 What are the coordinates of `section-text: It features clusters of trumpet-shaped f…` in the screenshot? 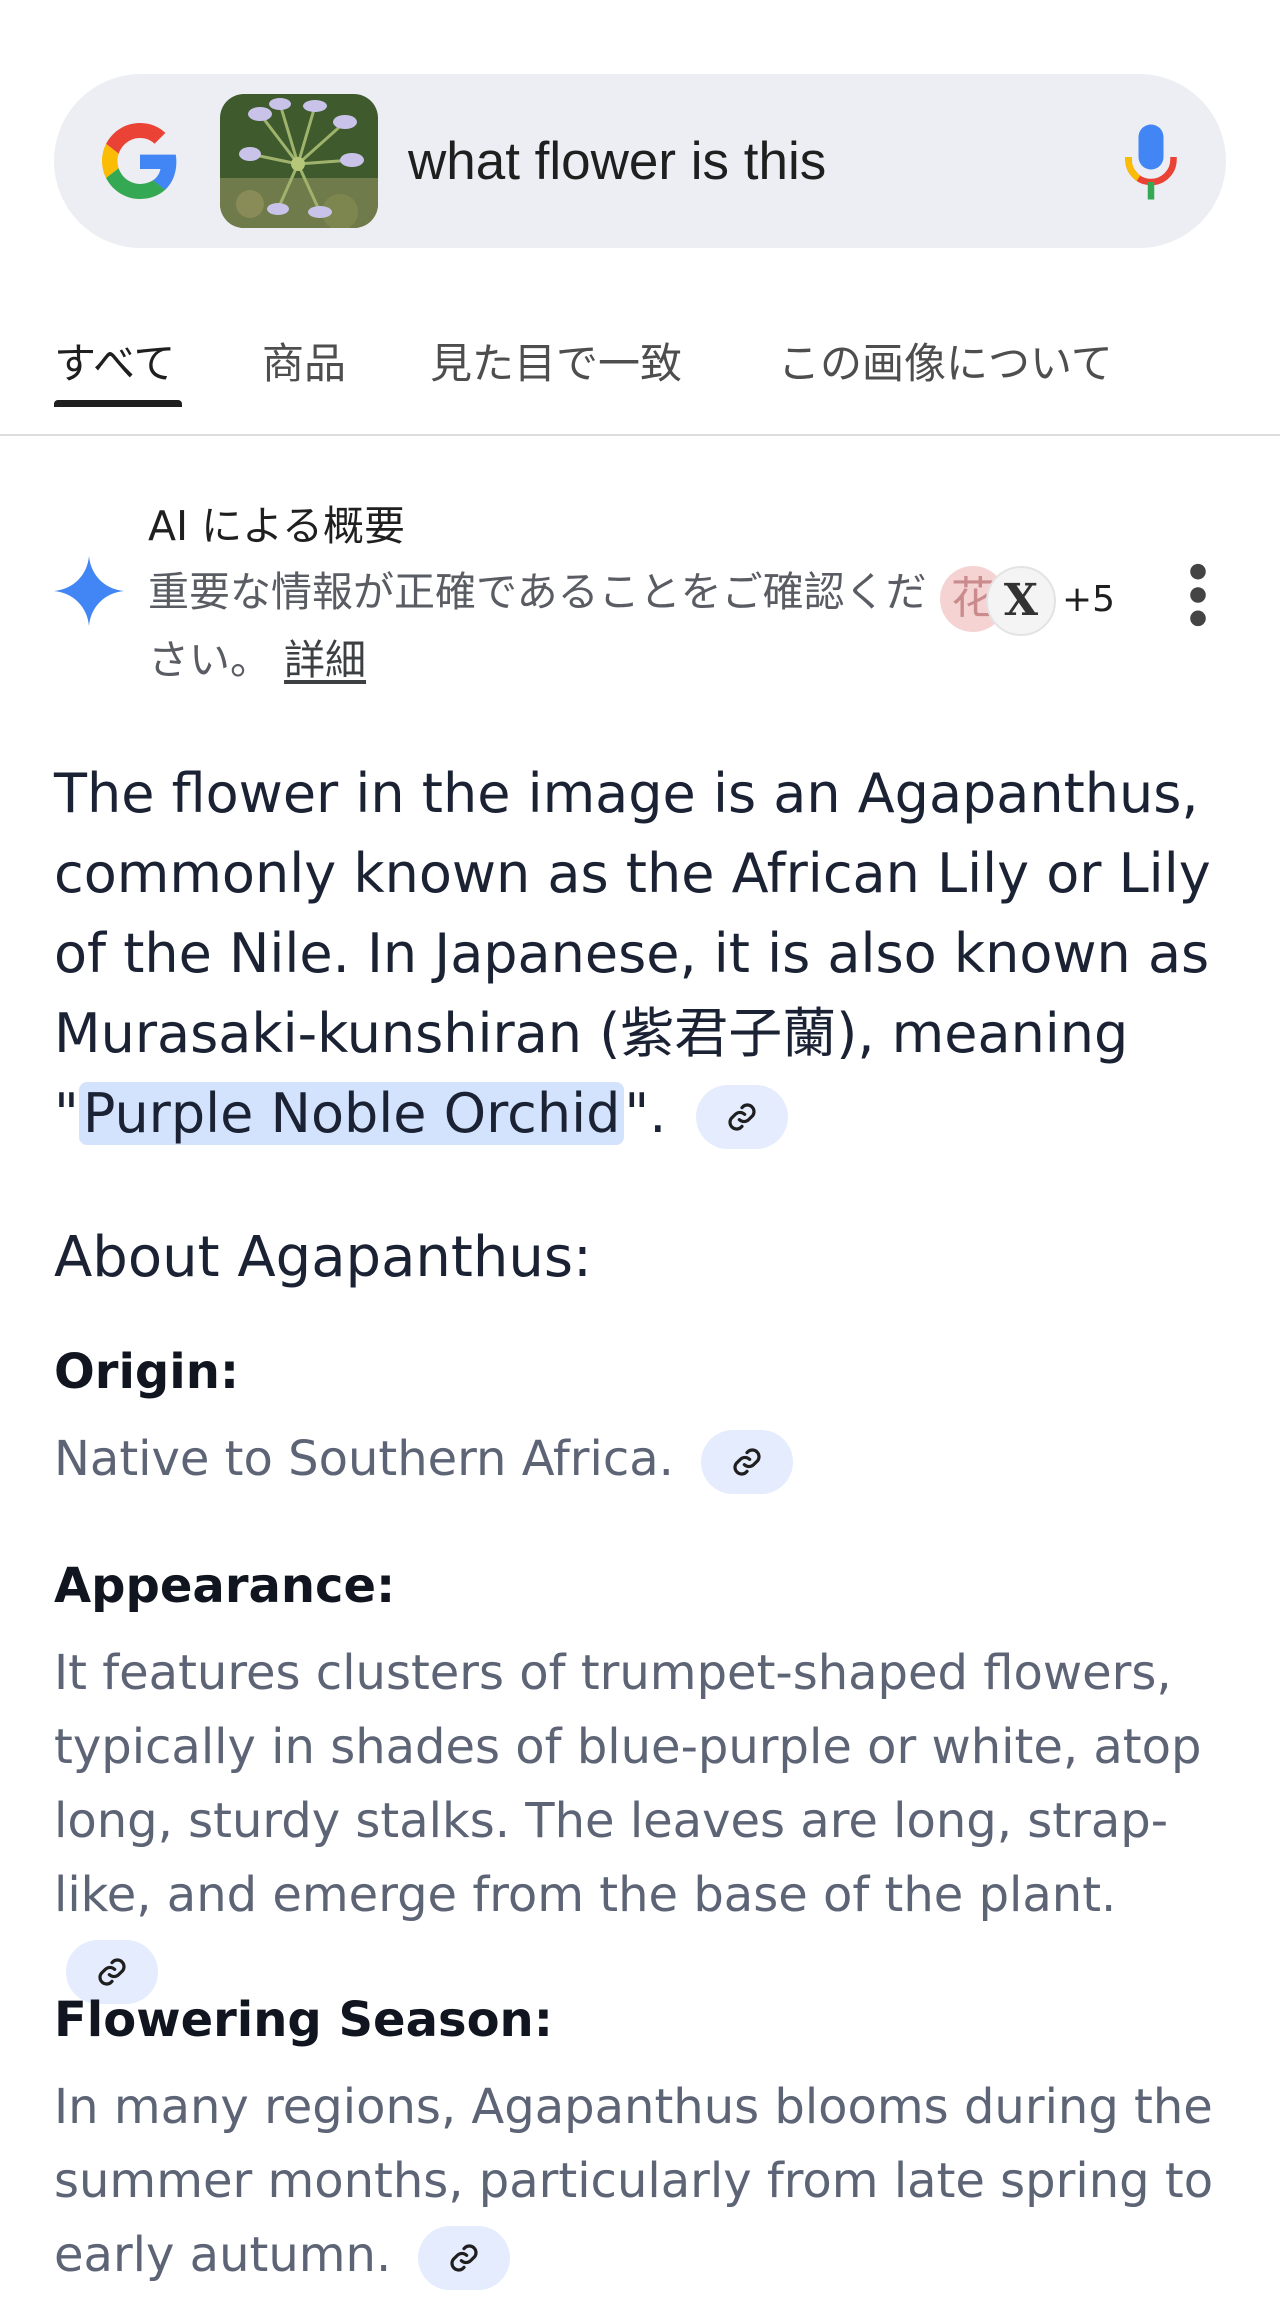 It's located at (644, 1821).